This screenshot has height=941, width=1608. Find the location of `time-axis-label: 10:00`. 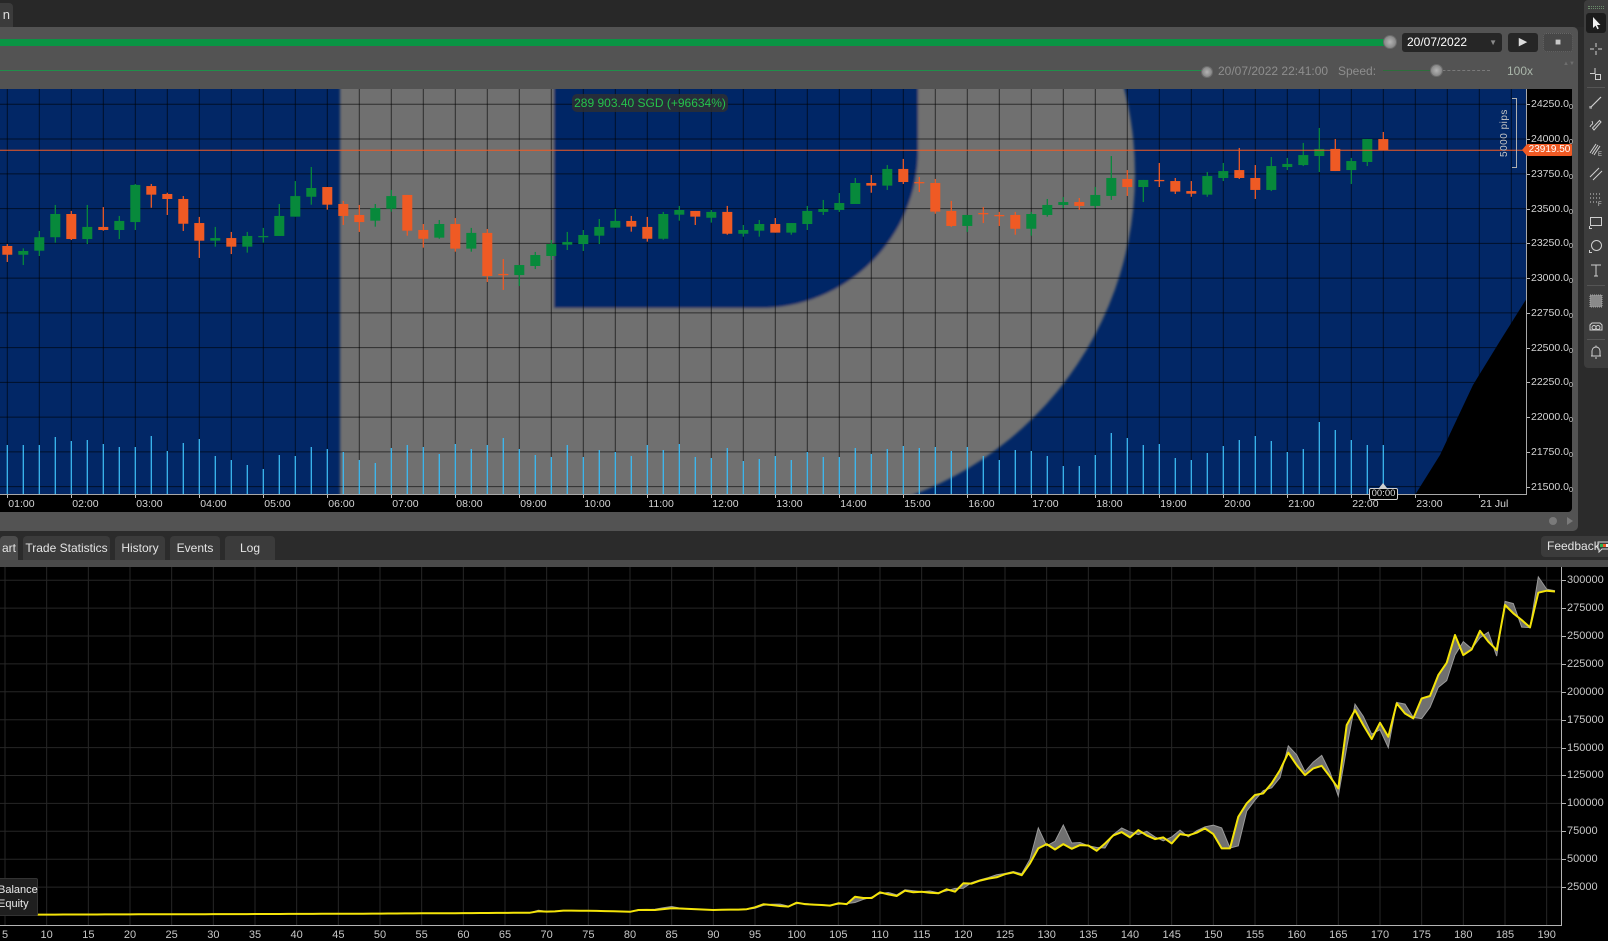

time-axis-label: 10:00 is located at coordinates (597, 504).